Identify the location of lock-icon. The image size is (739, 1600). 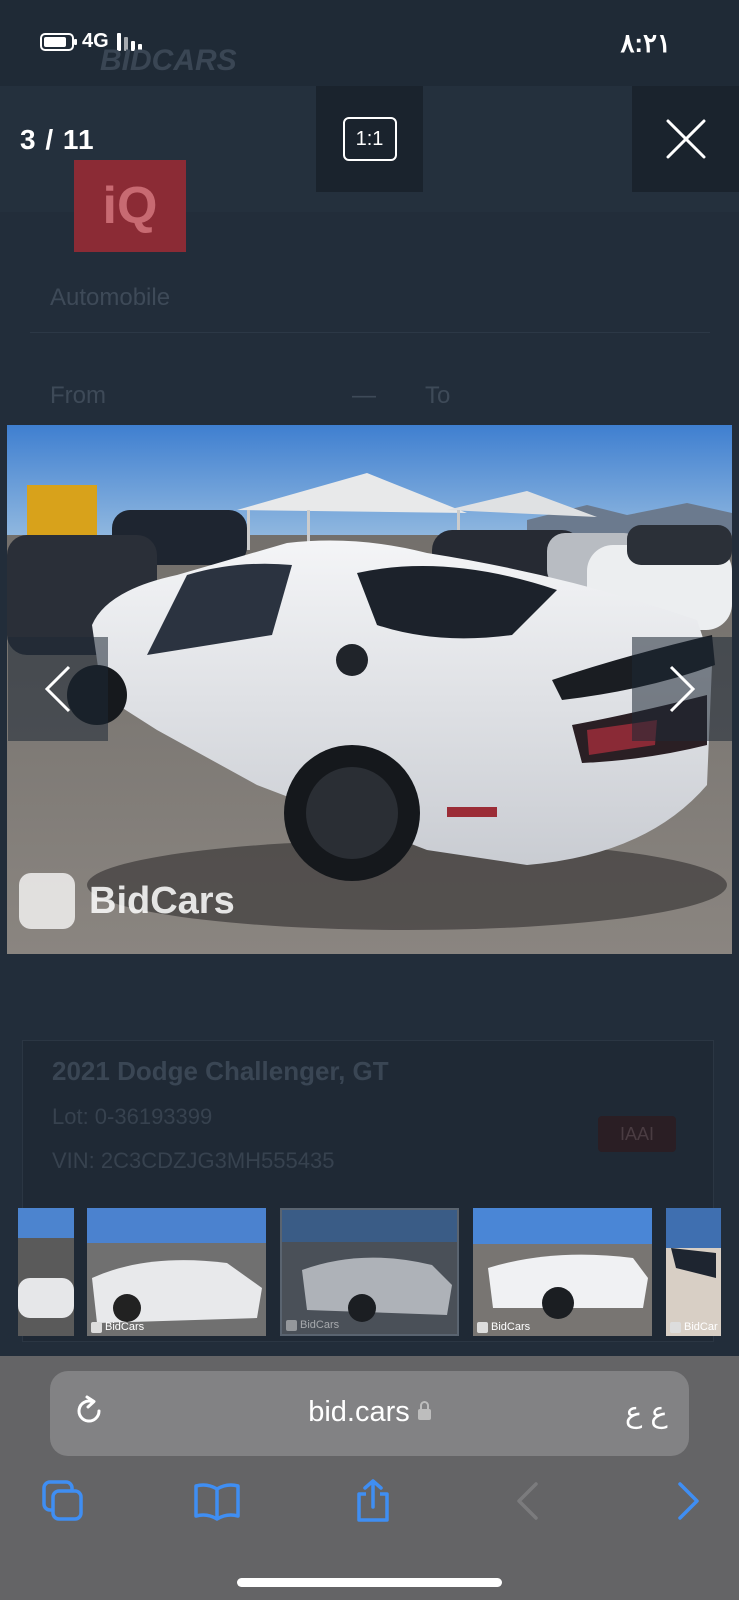
(424, 1410).